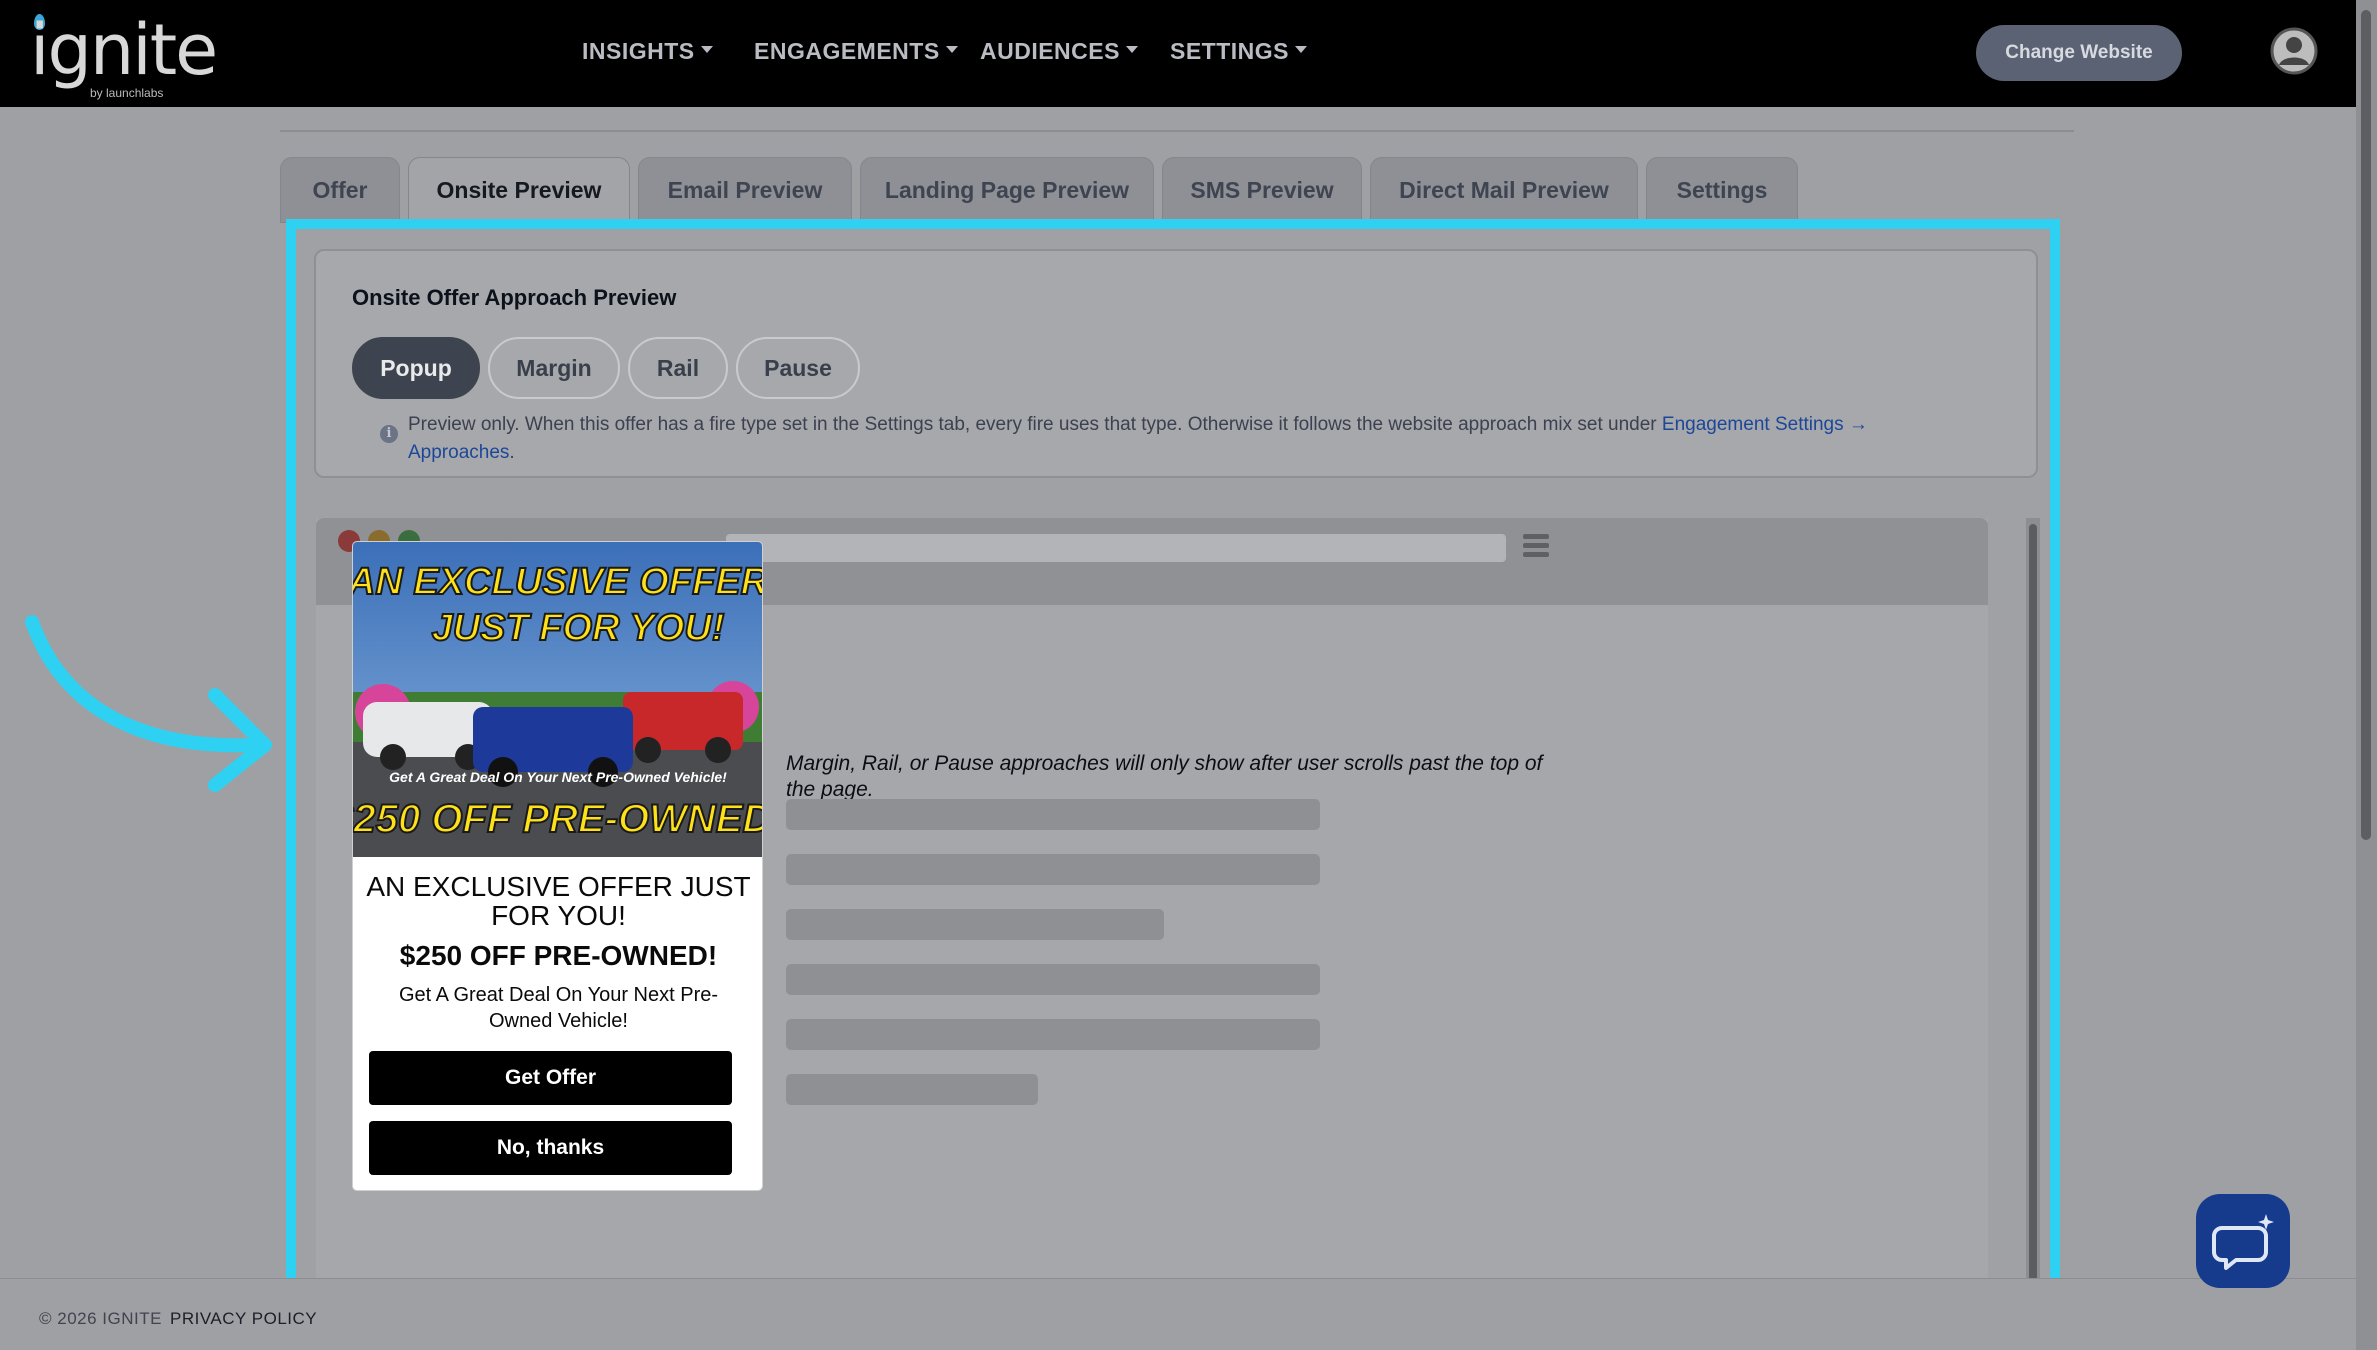 This screenshot has height=1350, width=2377. What do you see at coordinates (856, 51) in the screenshot?
I see `nav-engagements: ENGAGEMENTS` at bounding box center [856, 51].